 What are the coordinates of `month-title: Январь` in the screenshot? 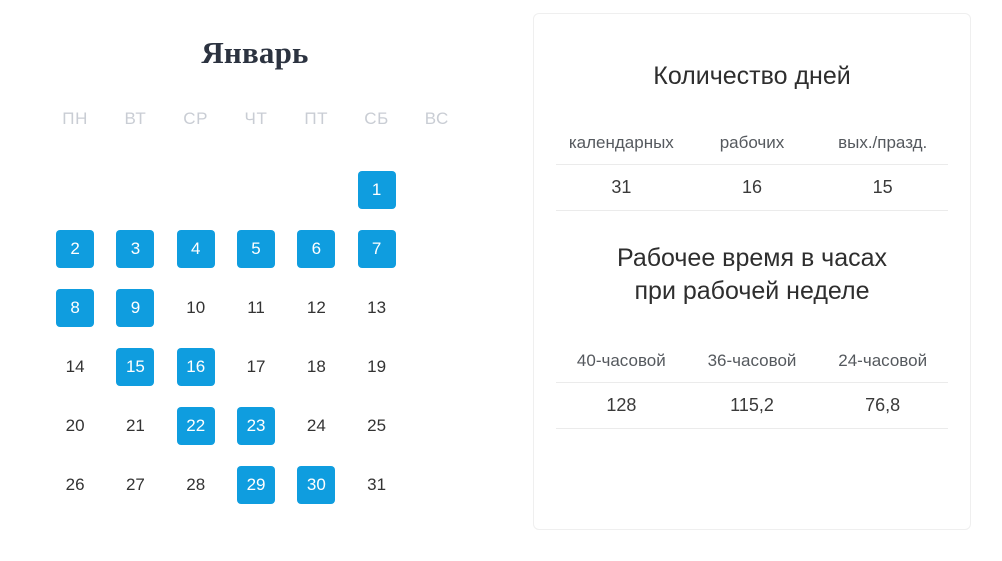 It's located at (255, 52).